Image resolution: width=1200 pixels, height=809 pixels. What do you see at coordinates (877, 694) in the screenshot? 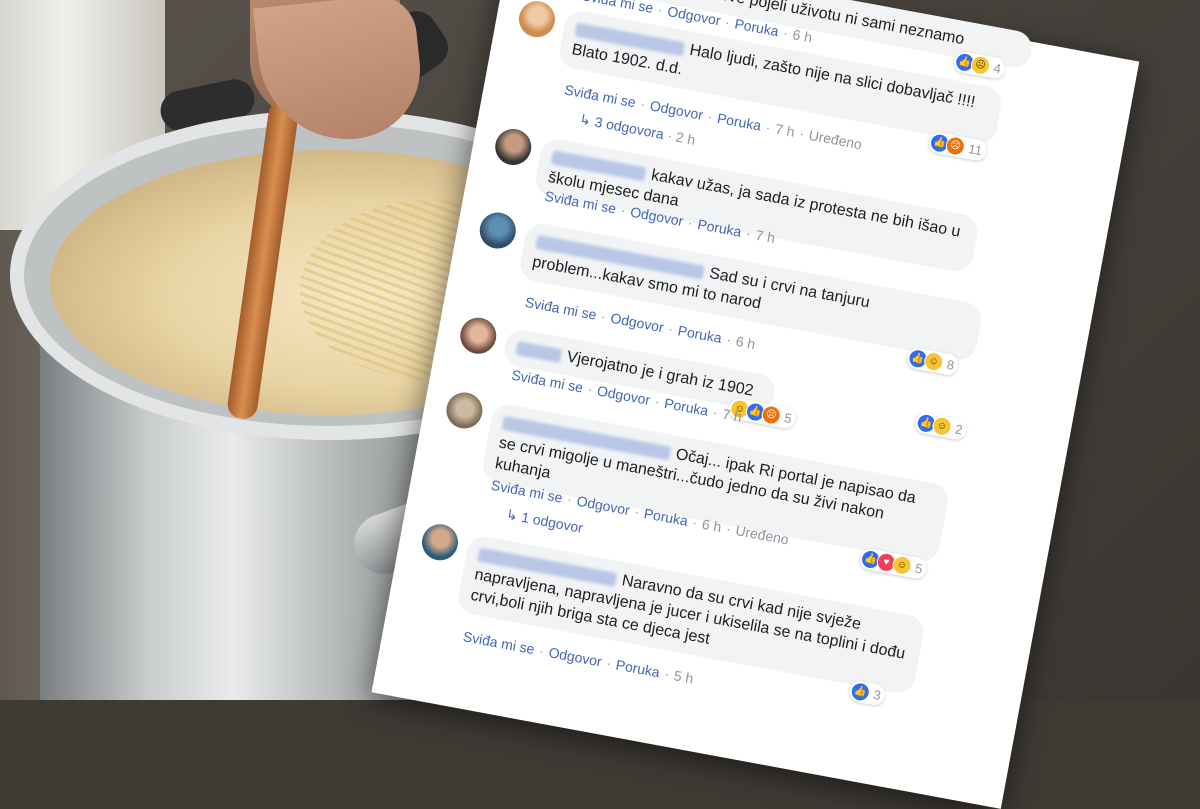
I see `reaction-count: 3` at bounding box center [877, 694].